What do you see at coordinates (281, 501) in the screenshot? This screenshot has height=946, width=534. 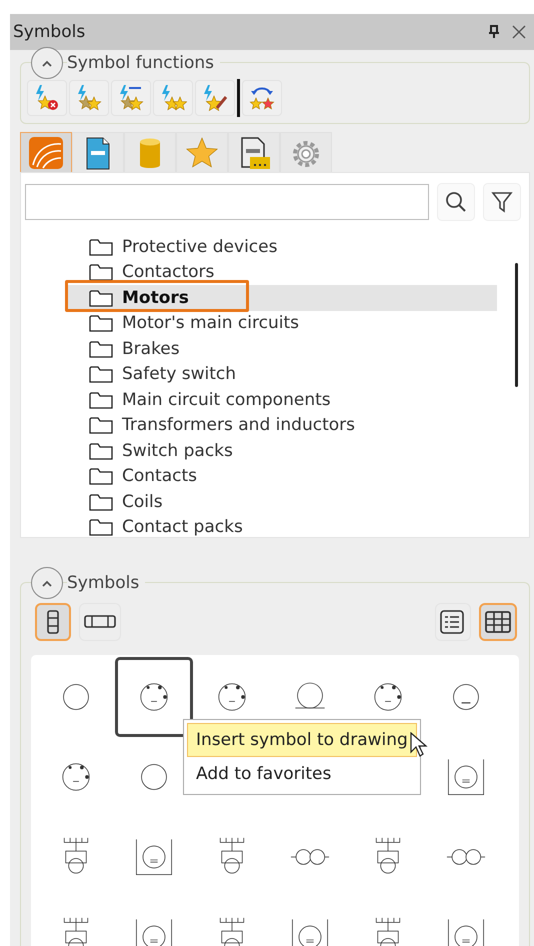 I see `tree-item: Coils` at bounding box center [281, 501].